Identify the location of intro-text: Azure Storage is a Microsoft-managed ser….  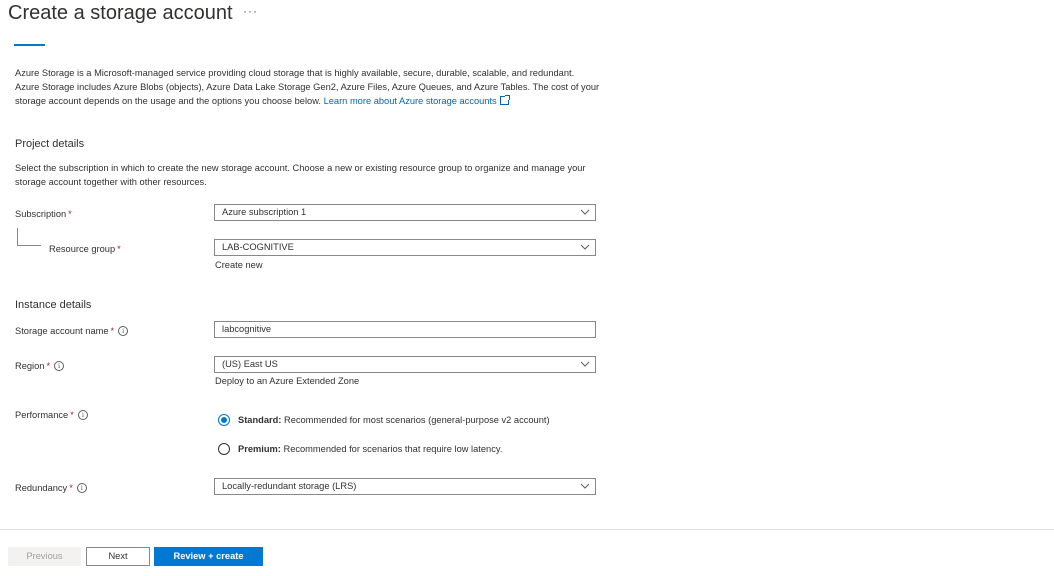
(307, 87).